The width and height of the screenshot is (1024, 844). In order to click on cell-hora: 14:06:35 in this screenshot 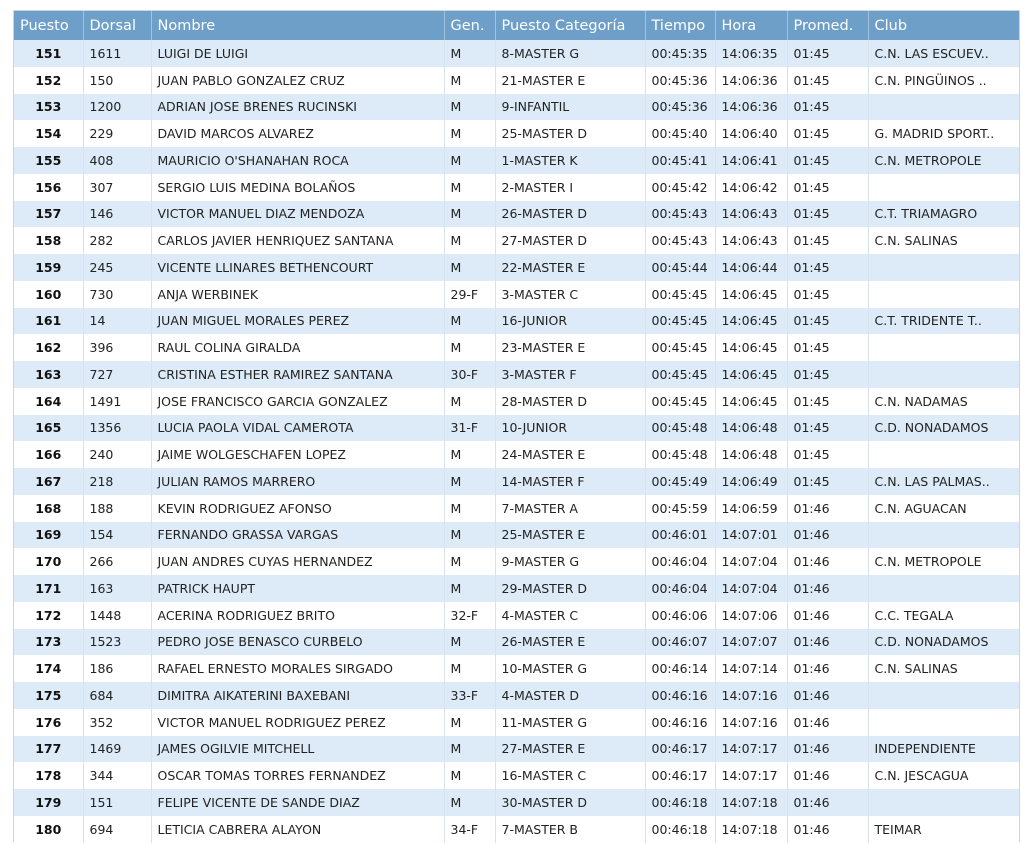, I will do `click(751, 53)`.